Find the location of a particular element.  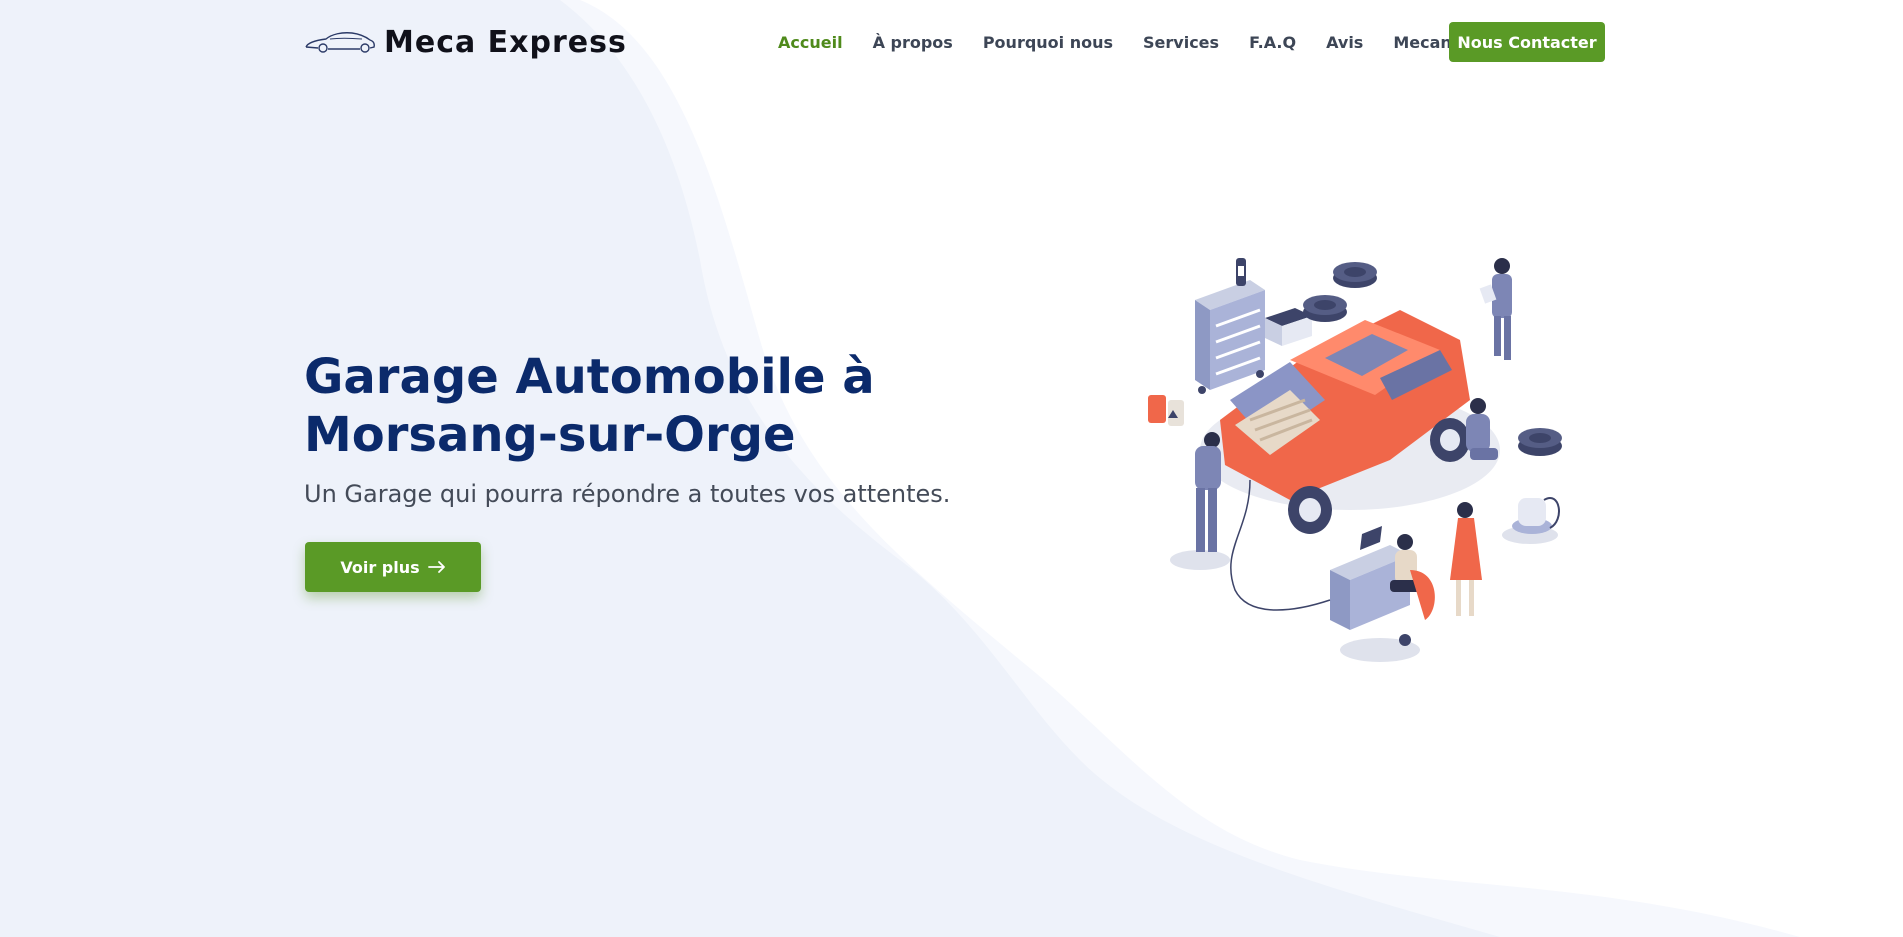

logo: Meca Express is located at coordinates (465, 42).